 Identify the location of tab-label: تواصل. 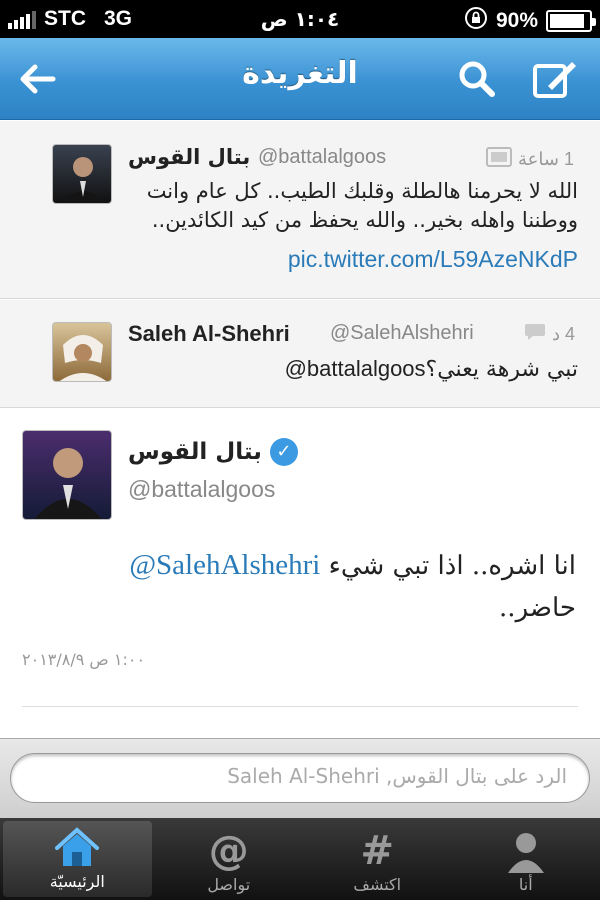
(229, 884).